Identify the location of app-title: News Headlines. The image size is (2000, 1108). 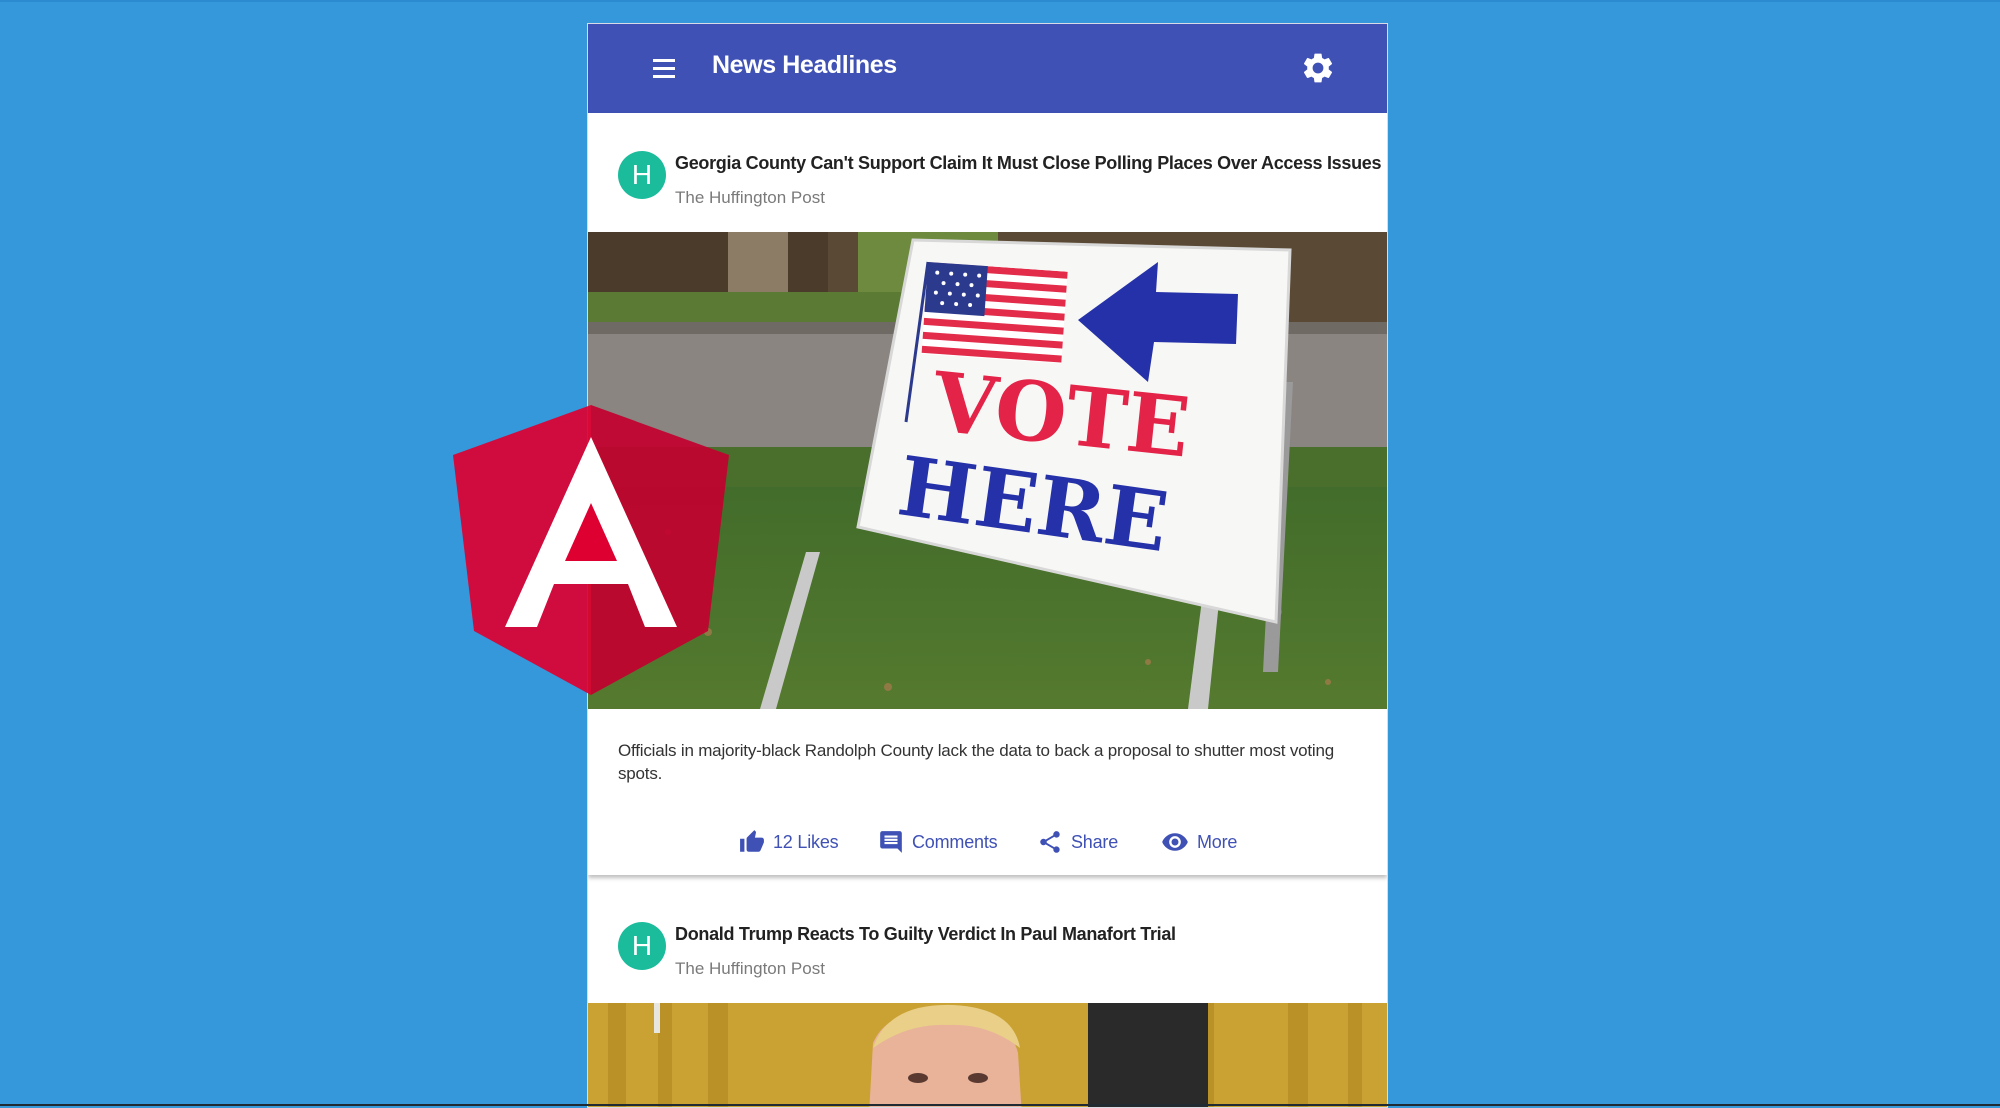
(804, 65).